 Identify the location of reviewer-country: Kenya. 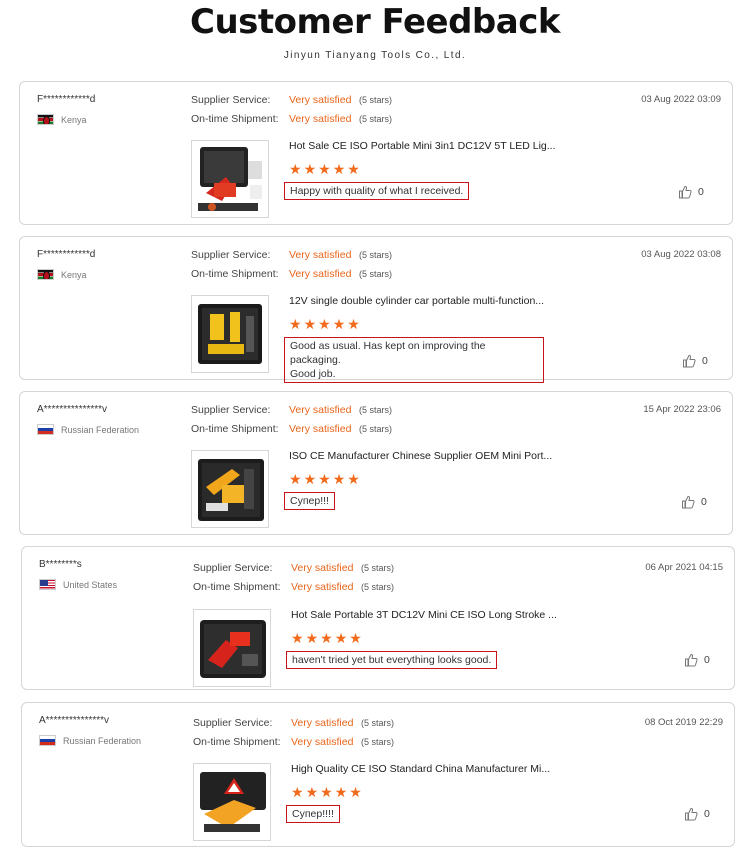
(62, 119).